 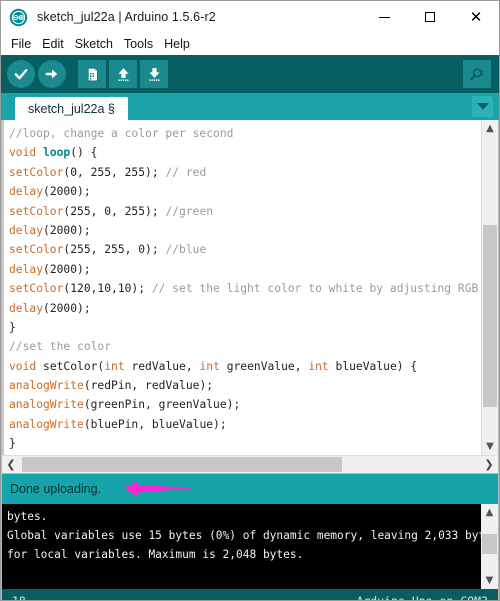 I want to click on vertical-scroll-thumb, so click(x=490, y=316).